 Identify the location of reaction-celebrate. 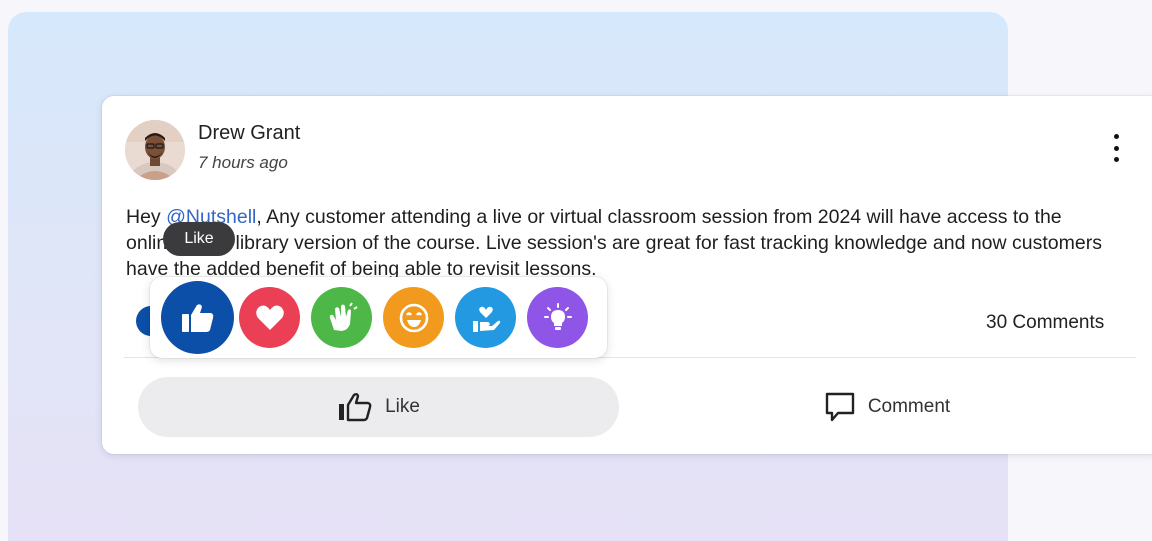
(341, 317).